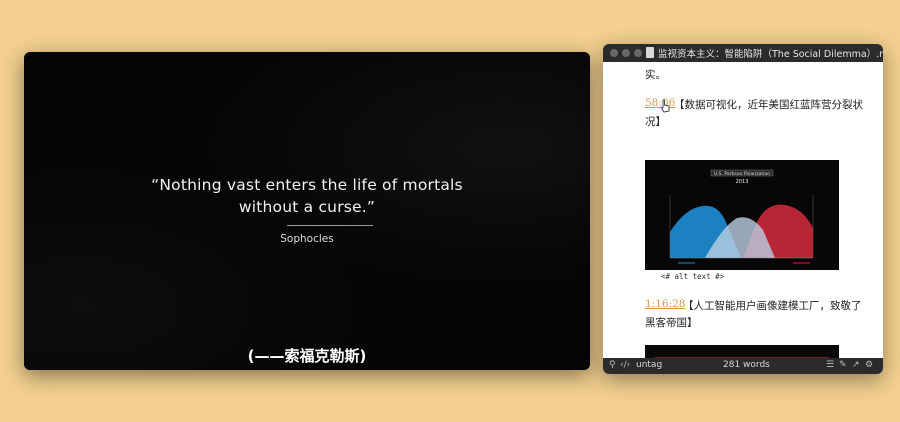 Image resolution: width=900 pixels, height=422 pixels. What do you see at coordinates (671, 323) in the screenshot?
I see `text-line: 黑客帝国】` at bounding box center [671, 323].